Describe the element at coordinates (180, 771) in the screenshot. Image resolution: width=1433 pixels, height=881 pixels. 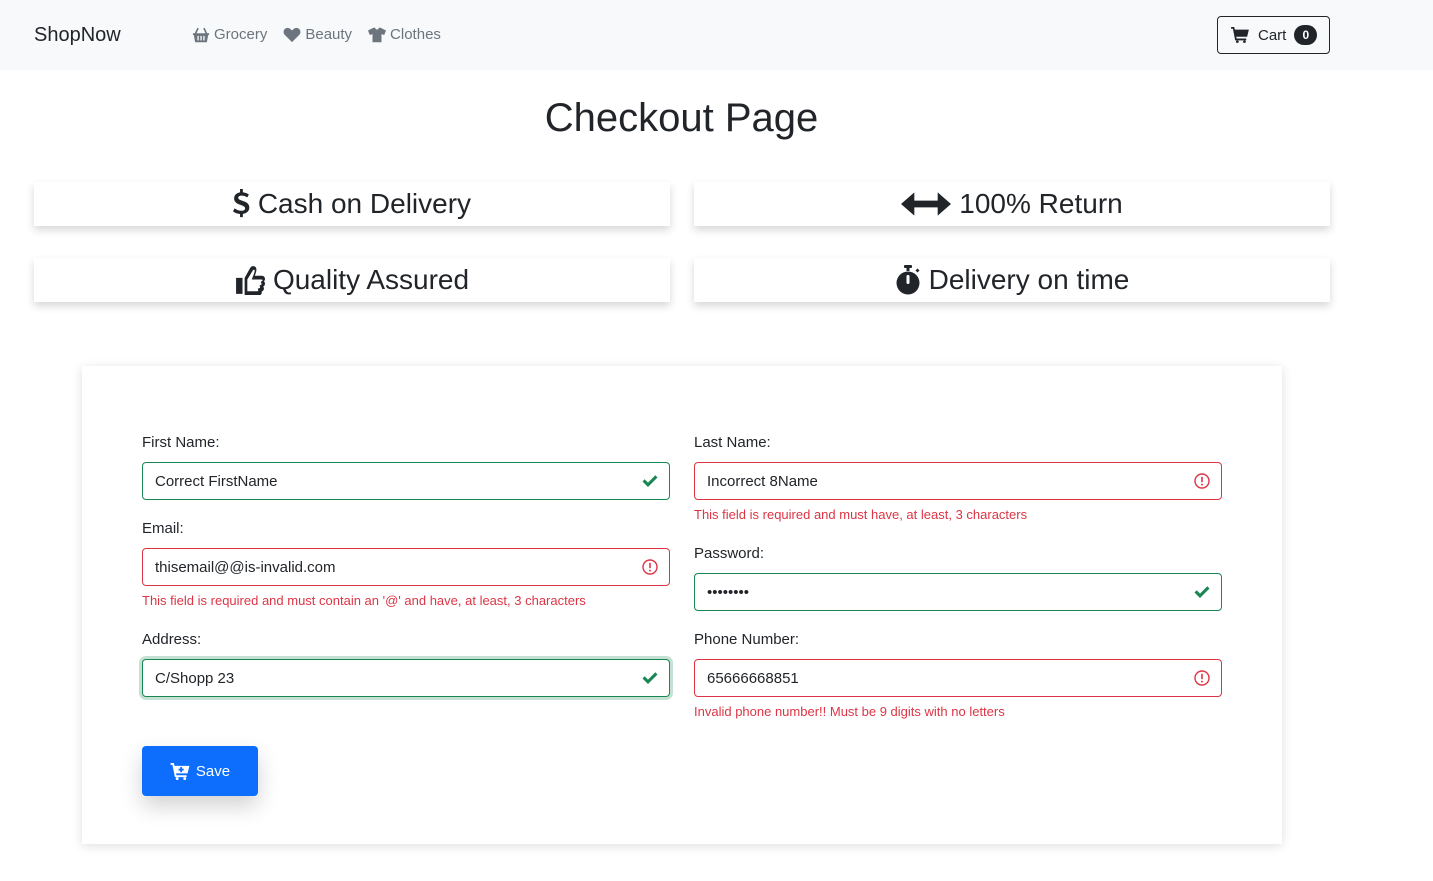
I see `cart-plus-icon` at that location.